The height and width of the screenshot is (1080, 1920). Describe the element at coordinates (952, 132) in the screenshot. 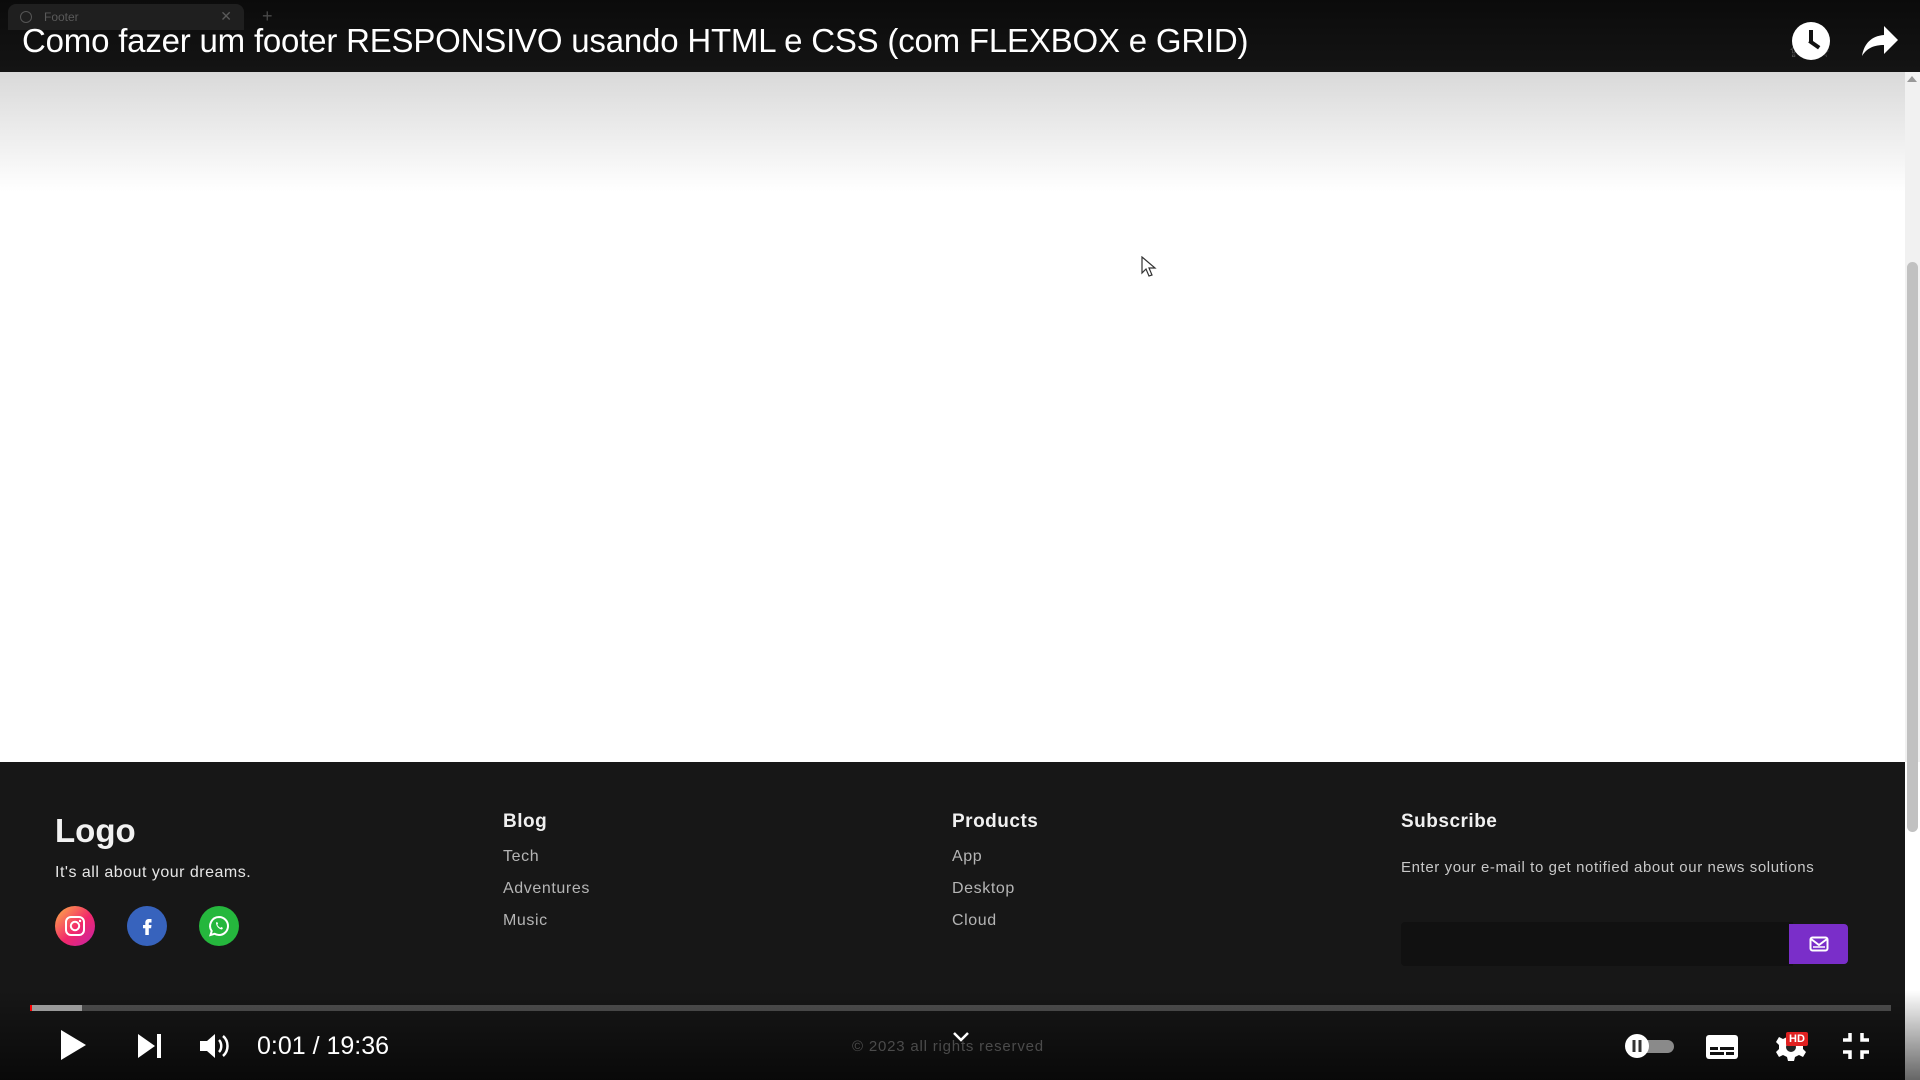

I see `page-top-shade` at that location.